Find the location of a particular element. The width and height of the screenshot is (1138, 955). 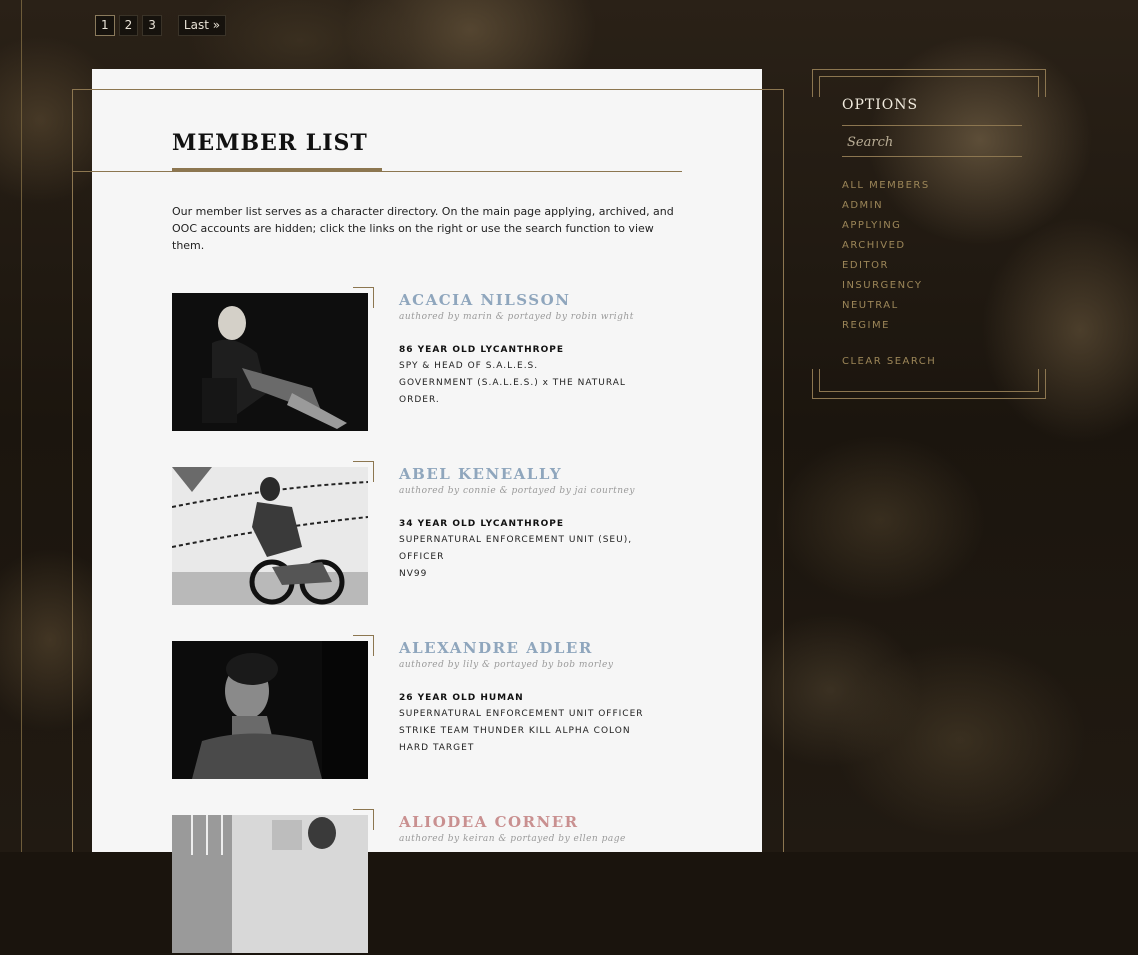

page-1-link: 1 is located at coordinates (105, 25).